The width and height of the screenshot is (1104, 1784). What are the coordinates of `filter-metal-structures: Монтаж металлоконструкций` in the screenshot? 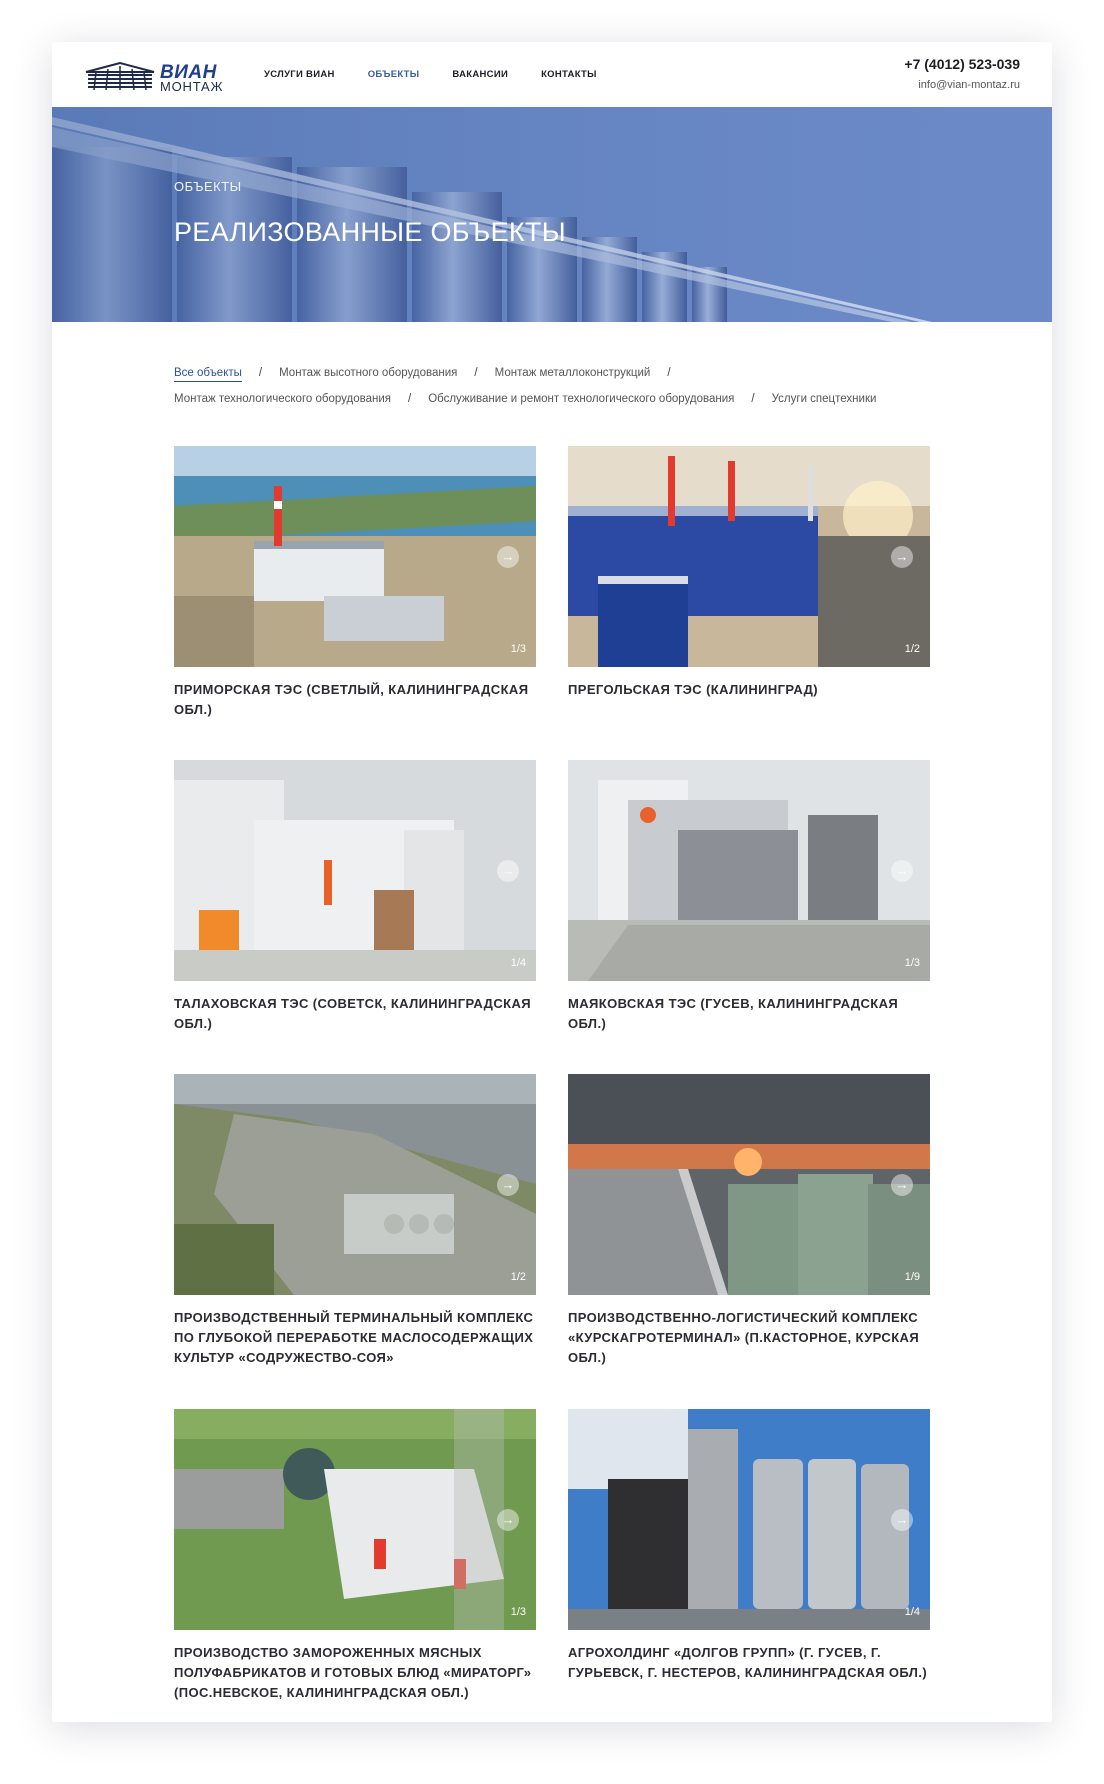 It's located at (573, 373).